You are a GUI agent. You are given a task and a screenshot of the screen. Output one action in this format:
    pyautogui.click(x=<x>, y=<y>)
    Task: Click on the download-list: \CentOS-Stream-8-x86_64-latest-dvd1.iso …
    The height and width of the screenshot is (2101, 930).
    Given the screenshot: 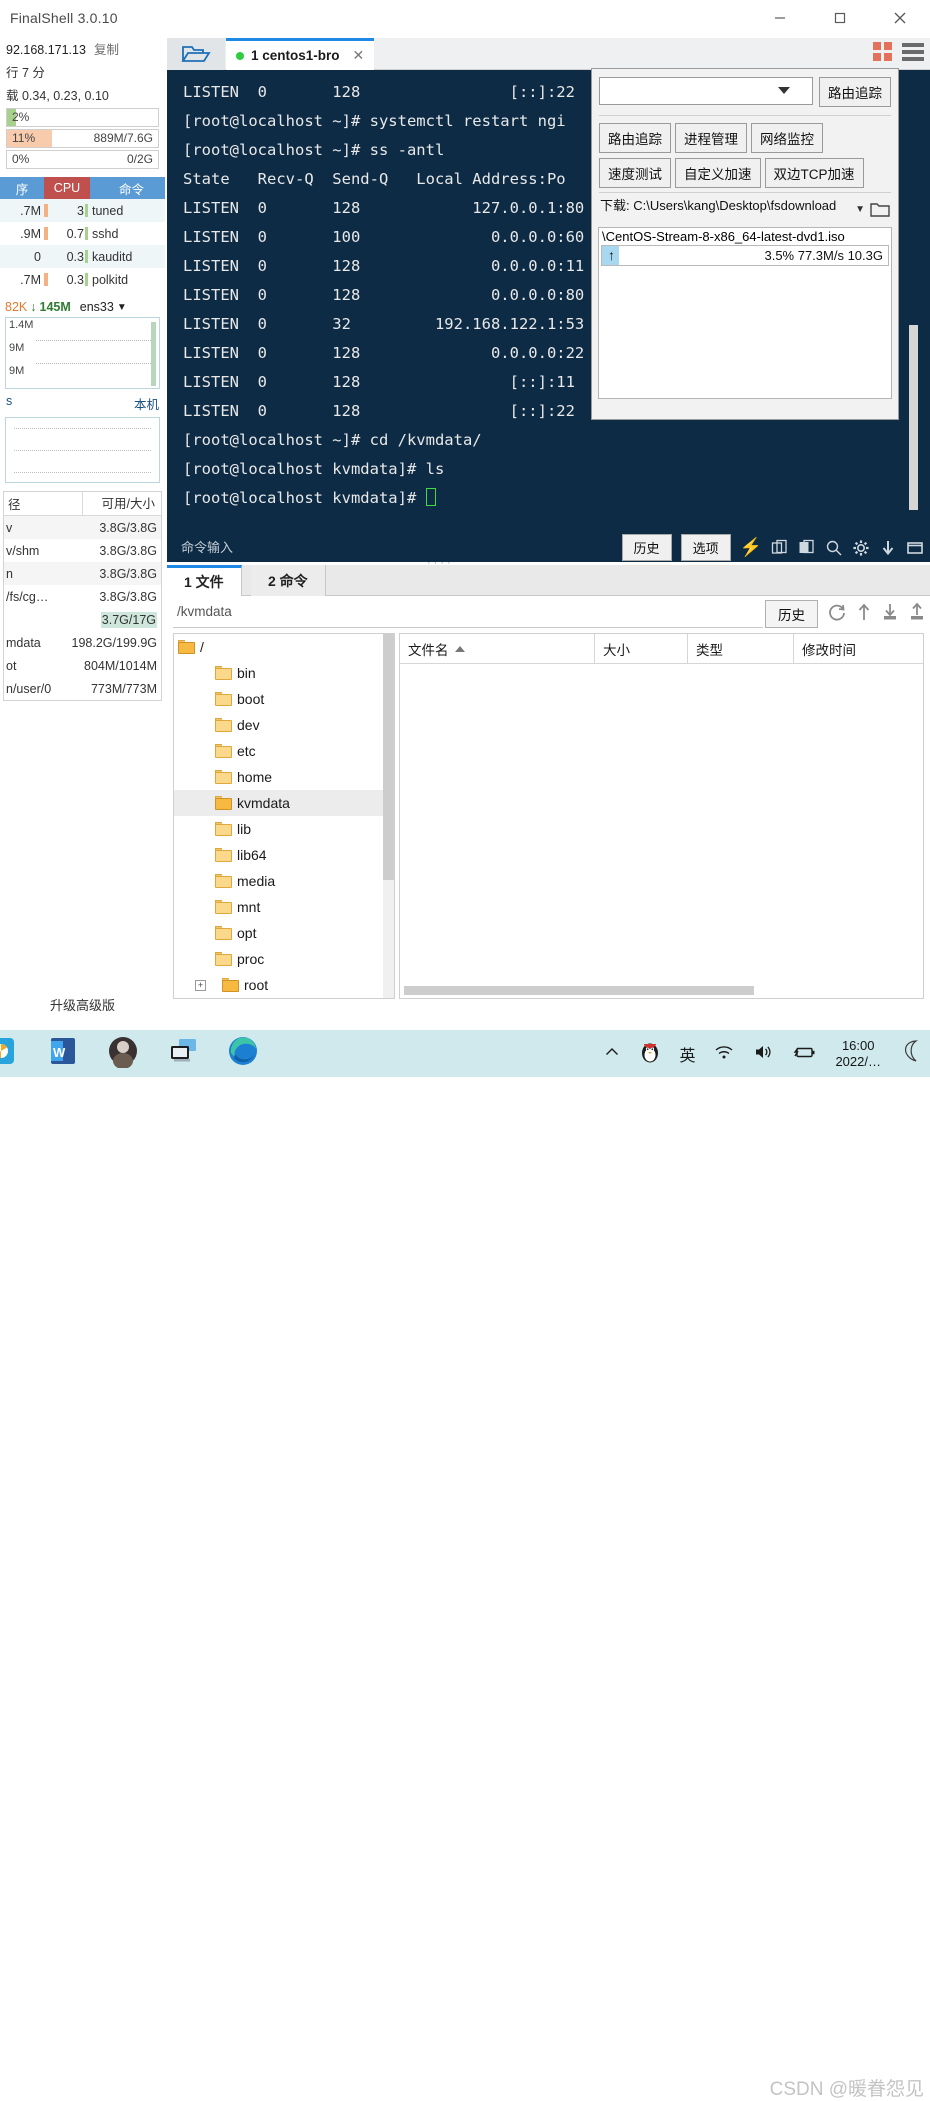 What is the action you would take?
    pyautogui.click(x=745, y=313)
    